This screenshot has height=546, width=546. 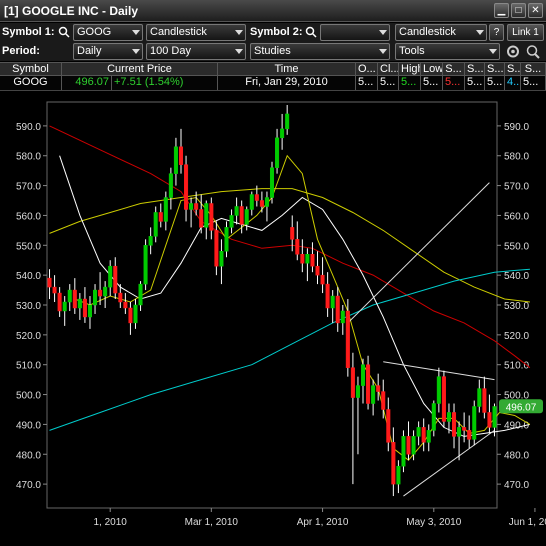 What do you see at coordinates (140, 69) in the screenshot?
I see `column-header: Current Price` at bounding box center [140, 69].